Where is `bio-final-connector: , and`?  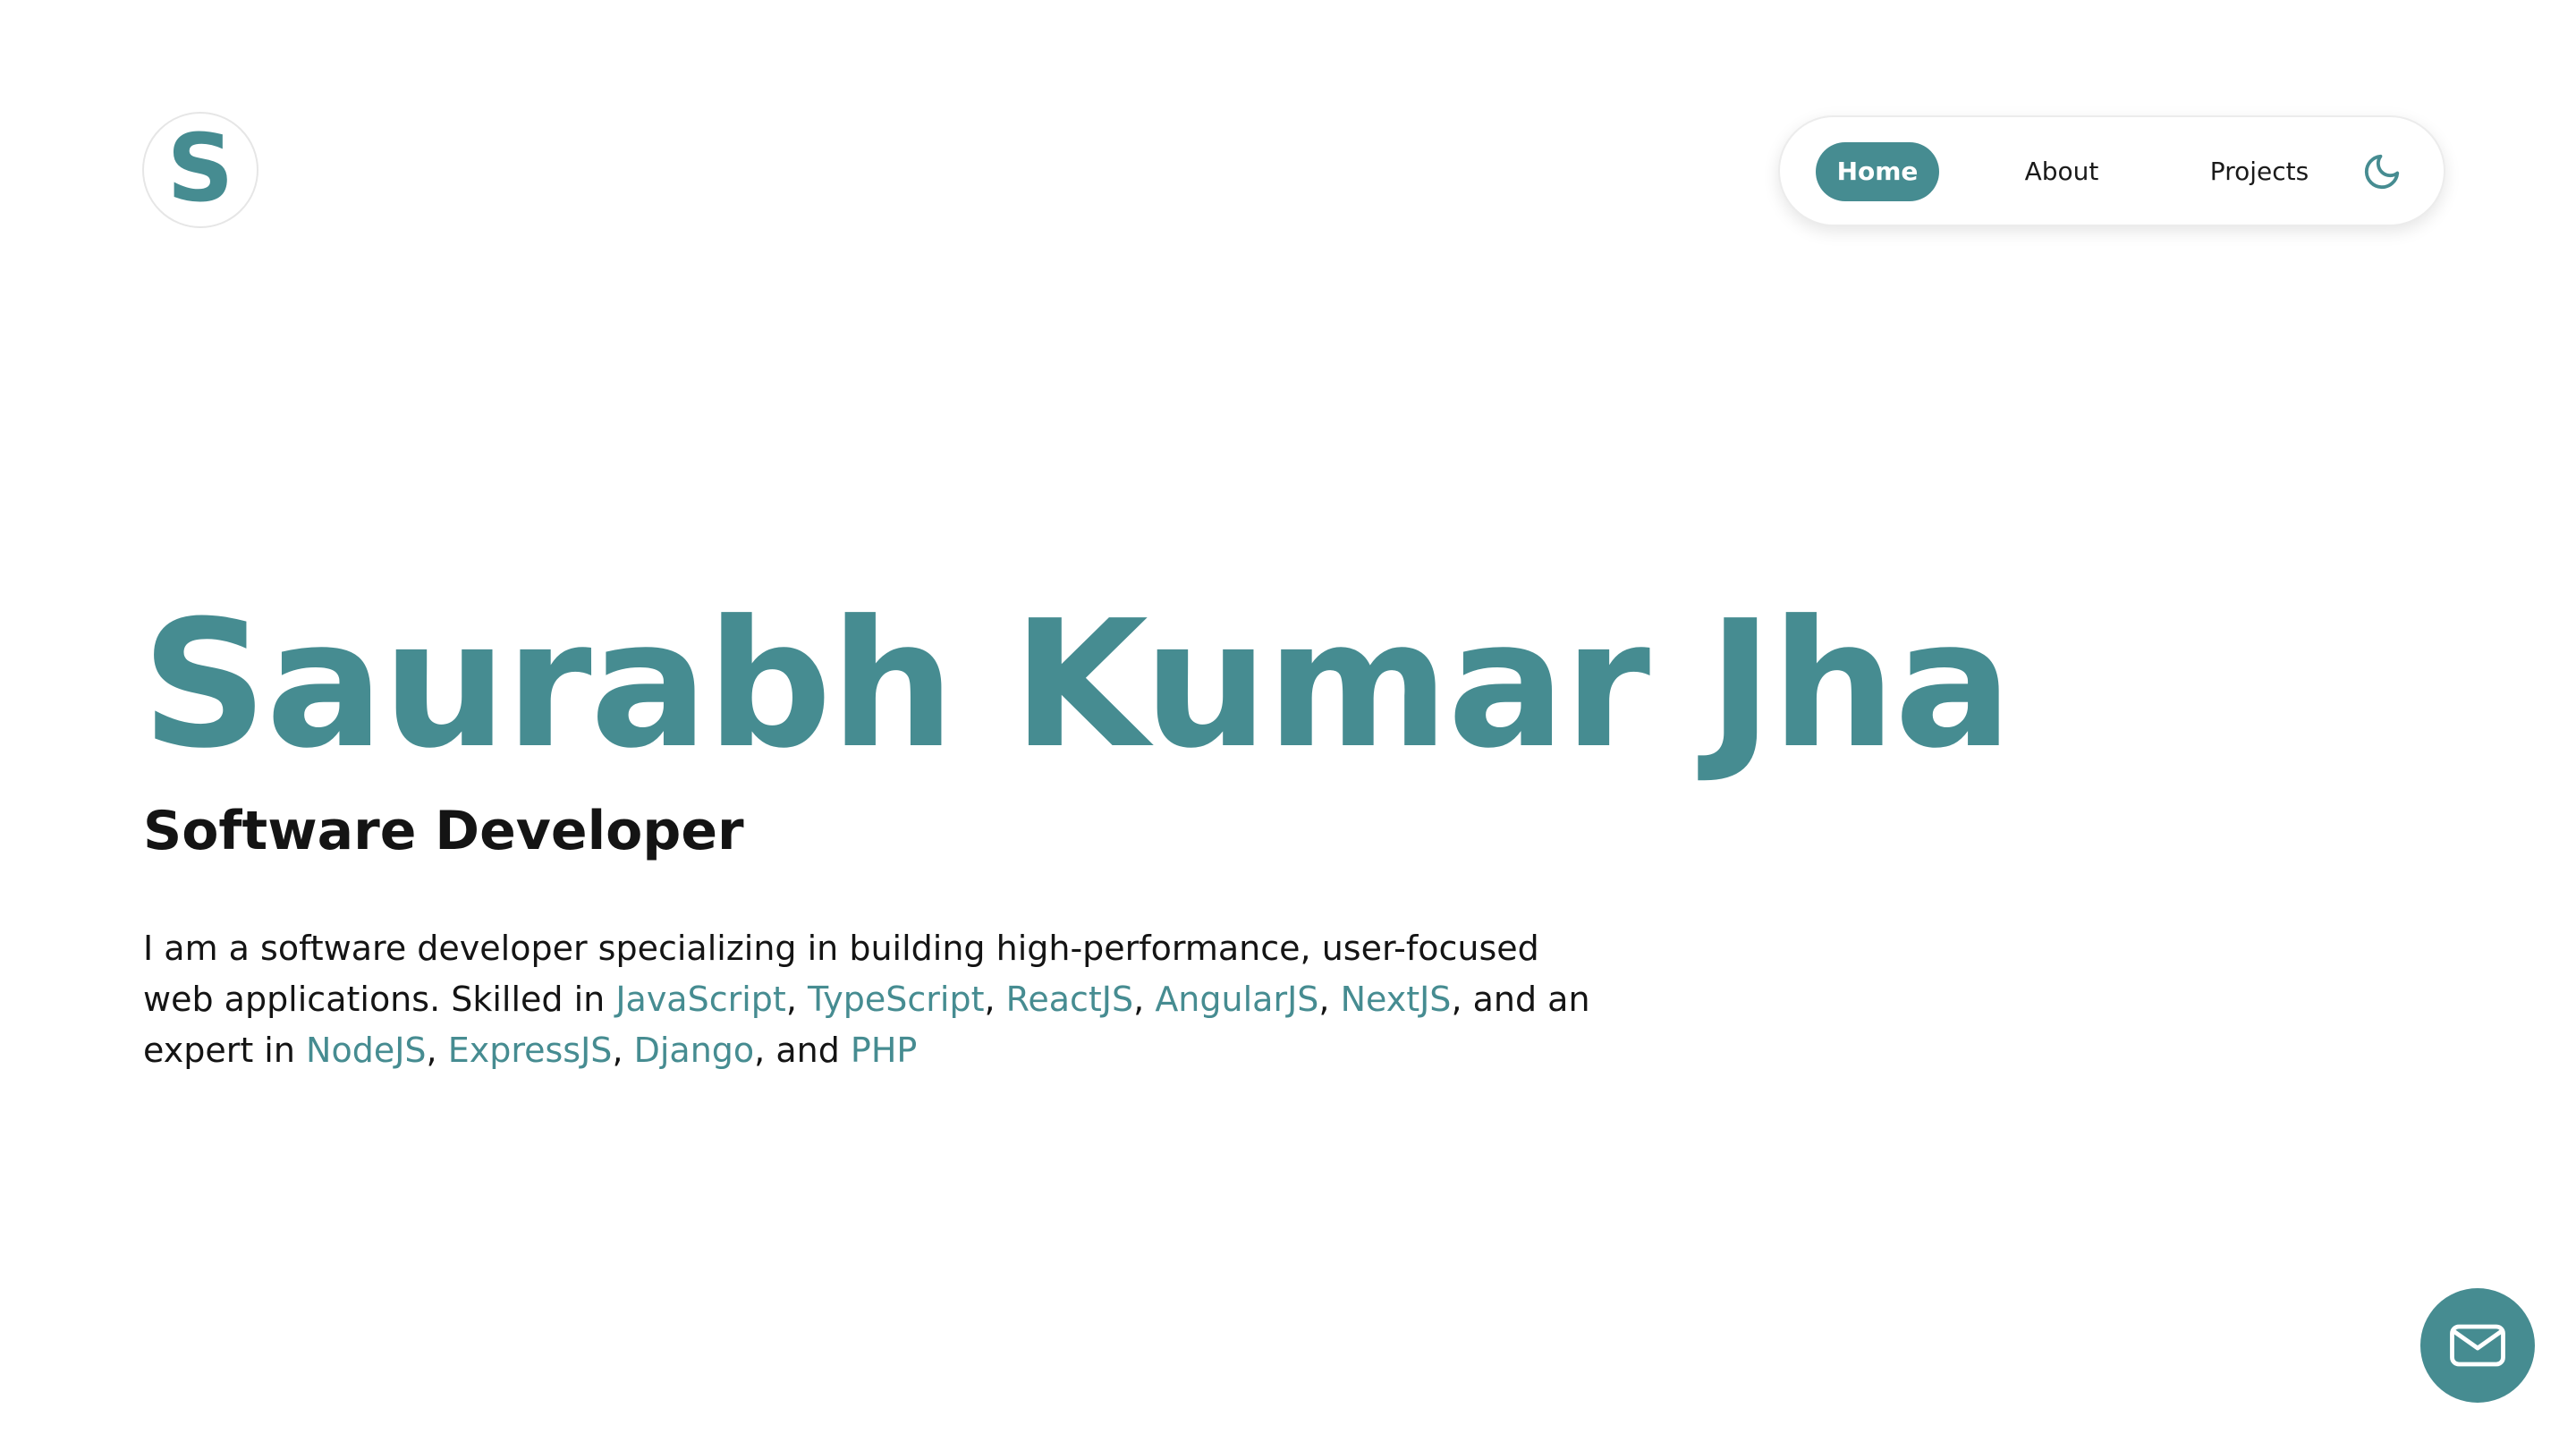
bio-final-connector: , and is located at coordinates (802, 1050).